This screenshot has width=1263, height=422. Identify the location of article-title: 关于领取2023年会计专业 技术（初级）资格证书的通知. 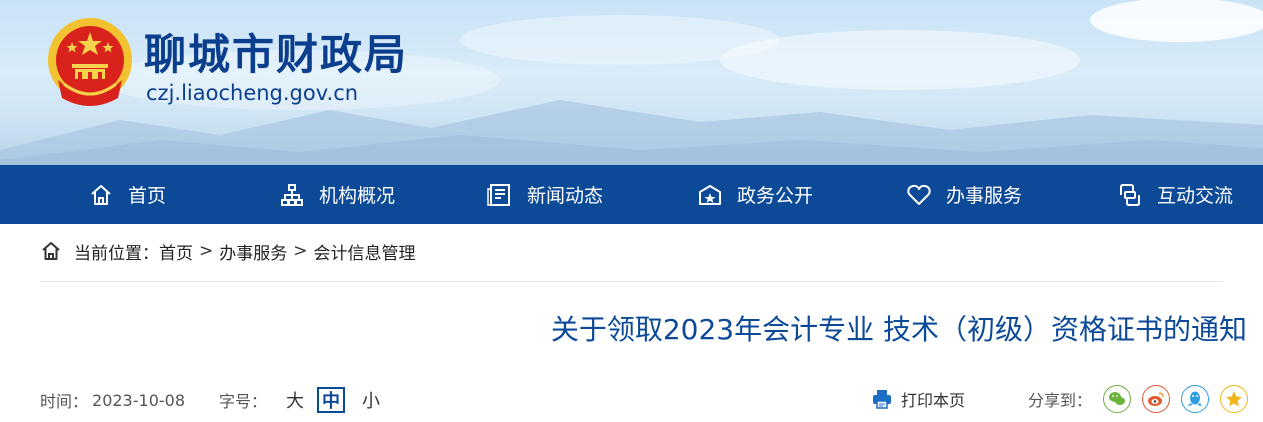
(898, 329).